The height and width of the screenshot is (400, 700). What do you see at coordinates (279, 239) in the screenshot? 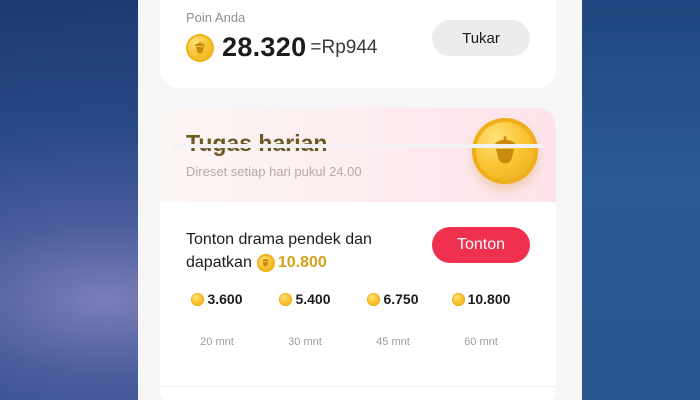
I see `task-text-line1: Tonton drama pendek dan` at bounding box center [279, 239].